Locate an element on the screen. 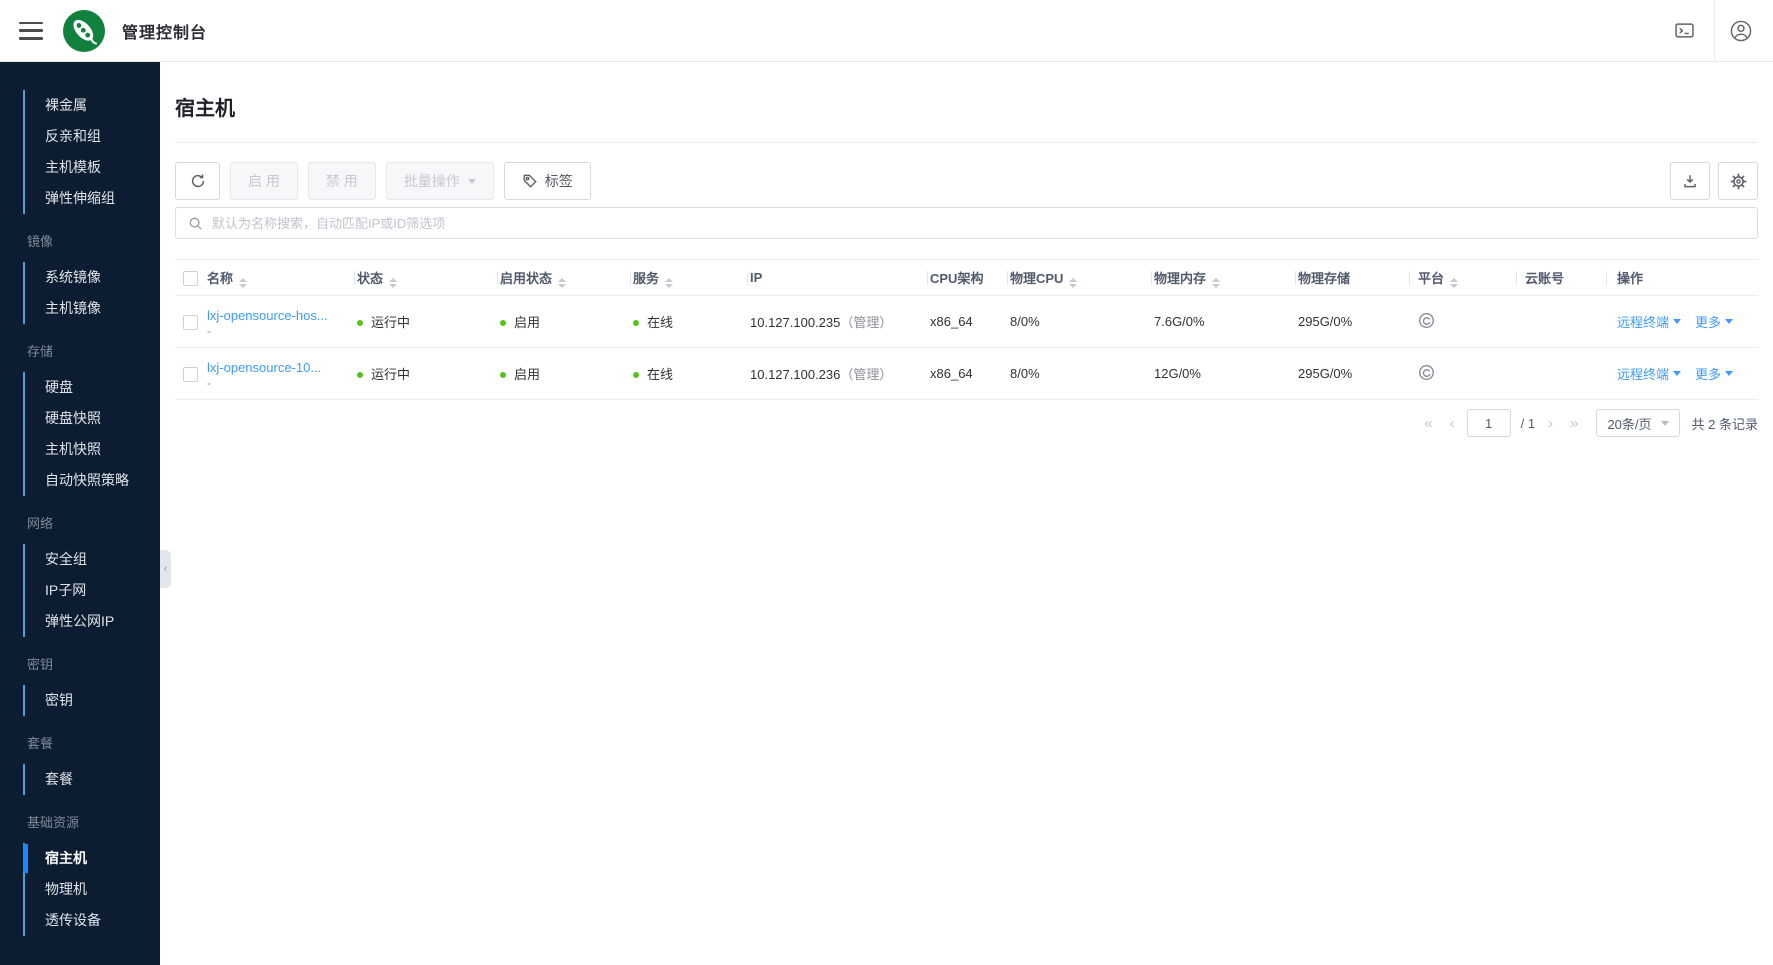 The height and width of the screenshot is (965, 1773). disable-button: 禁 用 is located at coordinates (341, 181).